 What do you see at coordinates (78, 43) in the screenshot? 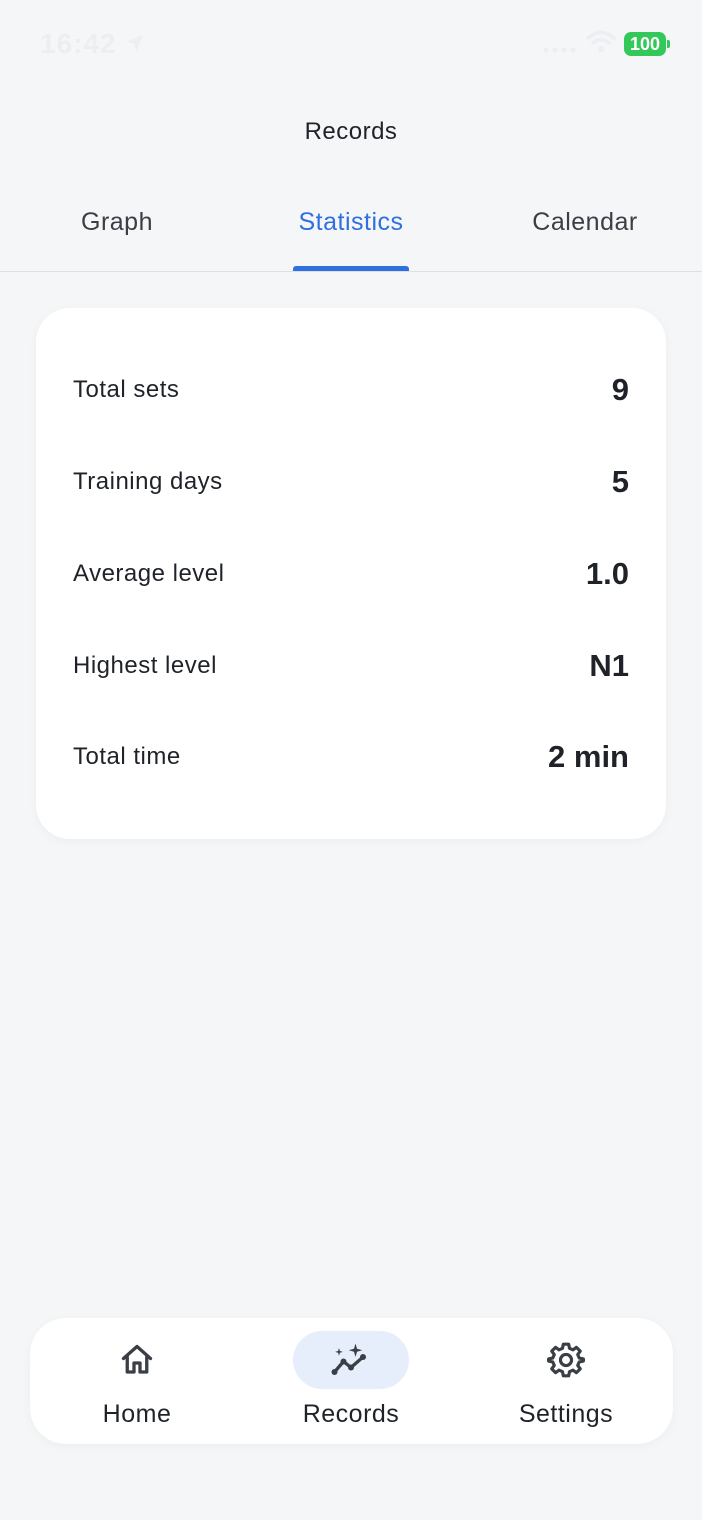
I see `status-time: 16:42` at bounding box center [78, 43].